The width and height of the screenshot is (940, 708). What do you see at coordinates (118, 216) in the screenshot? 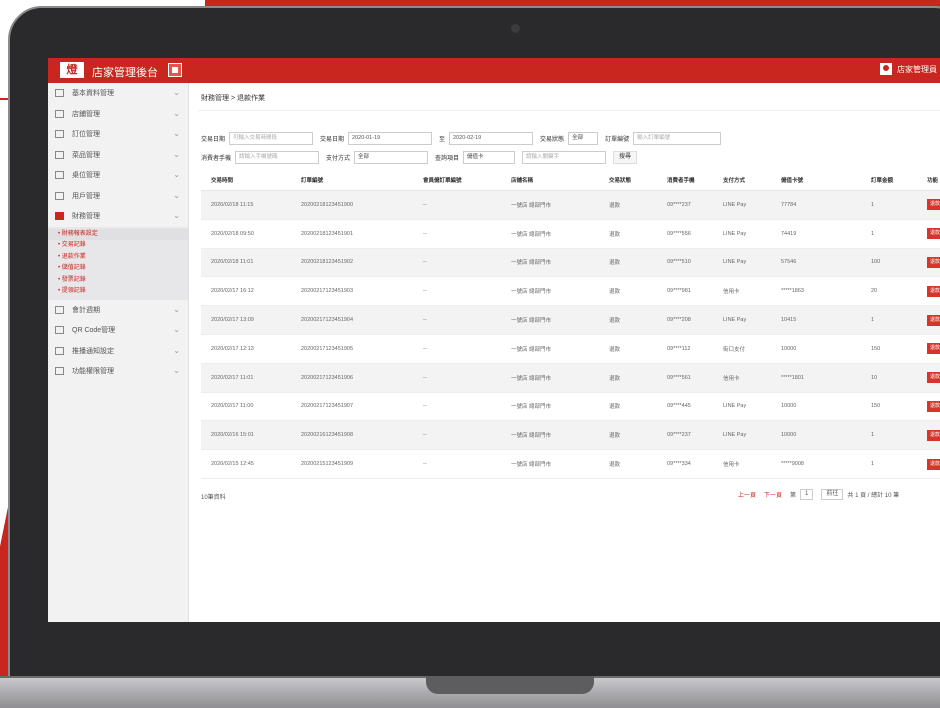
I see `sidebar-item-finance: 財務管理 ⌄` at bounding box center [118, 216].